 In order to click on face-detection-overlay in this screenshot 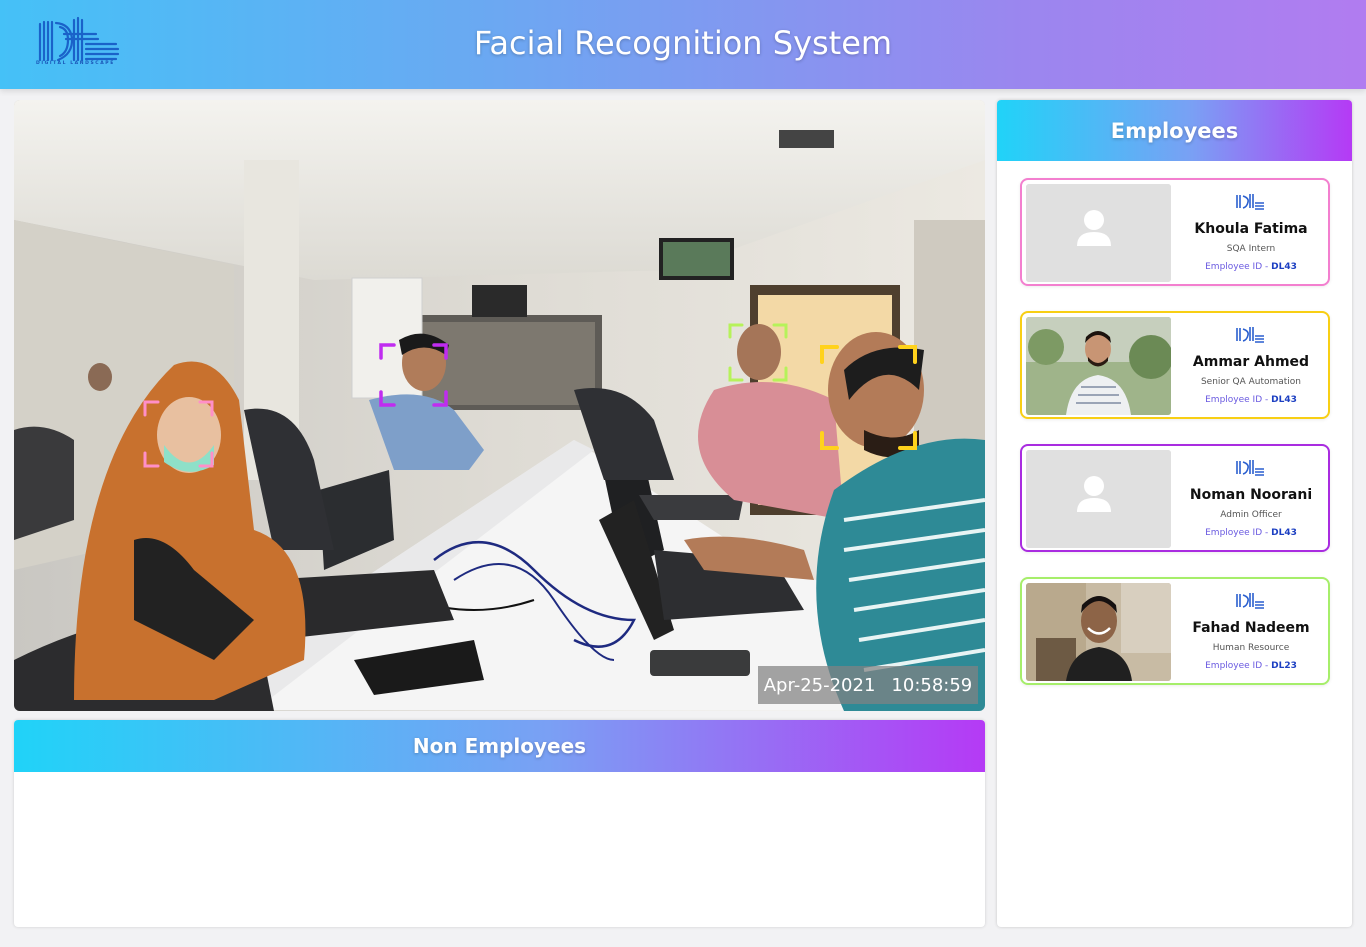, I will do `click(530, 395)`.